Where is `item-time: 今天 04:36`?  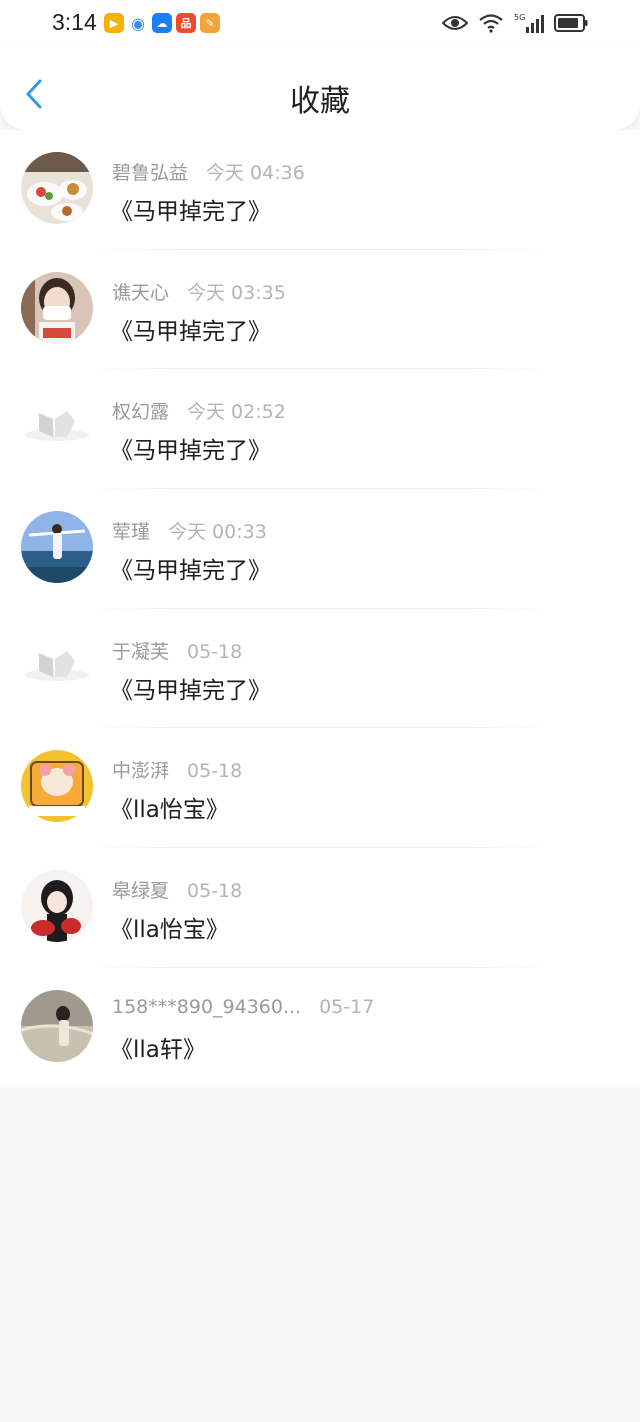
item-time: 今天 04:36 is located at coordinates (255, 173).